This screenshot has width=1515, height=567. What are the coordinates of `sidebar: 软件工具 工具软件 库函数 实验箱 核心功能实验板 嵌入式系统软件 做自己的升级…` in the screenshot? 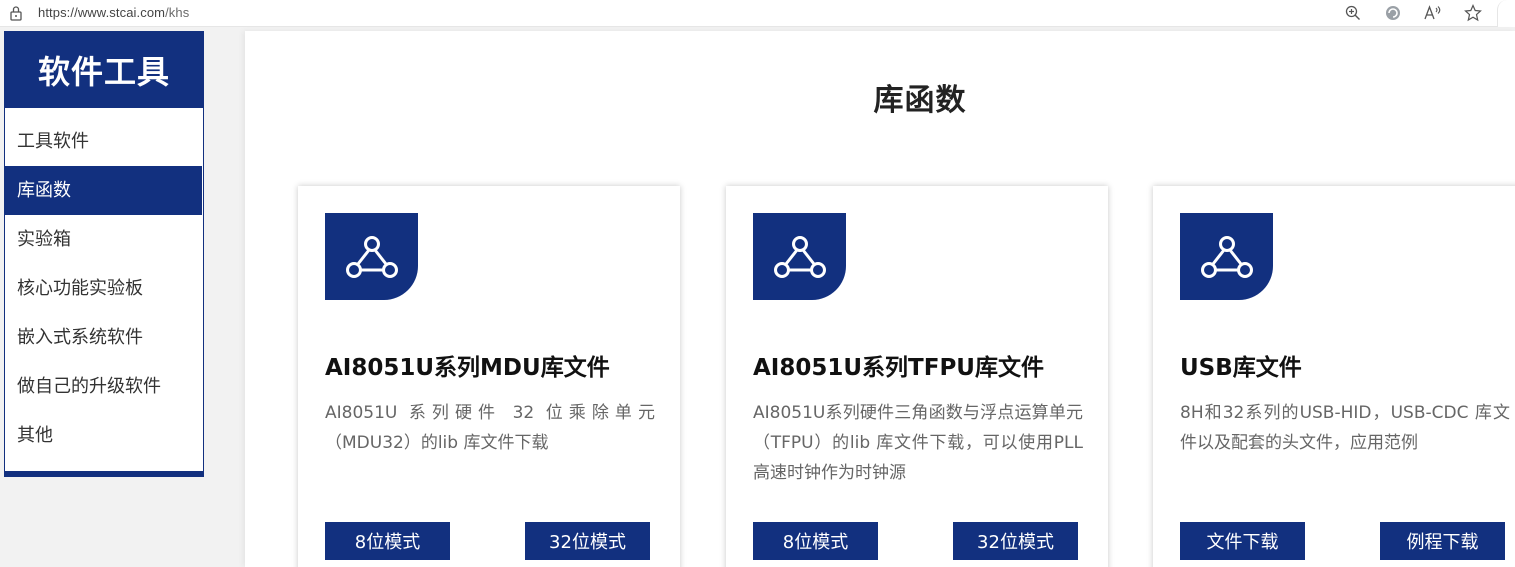 It's located at (104, 254).